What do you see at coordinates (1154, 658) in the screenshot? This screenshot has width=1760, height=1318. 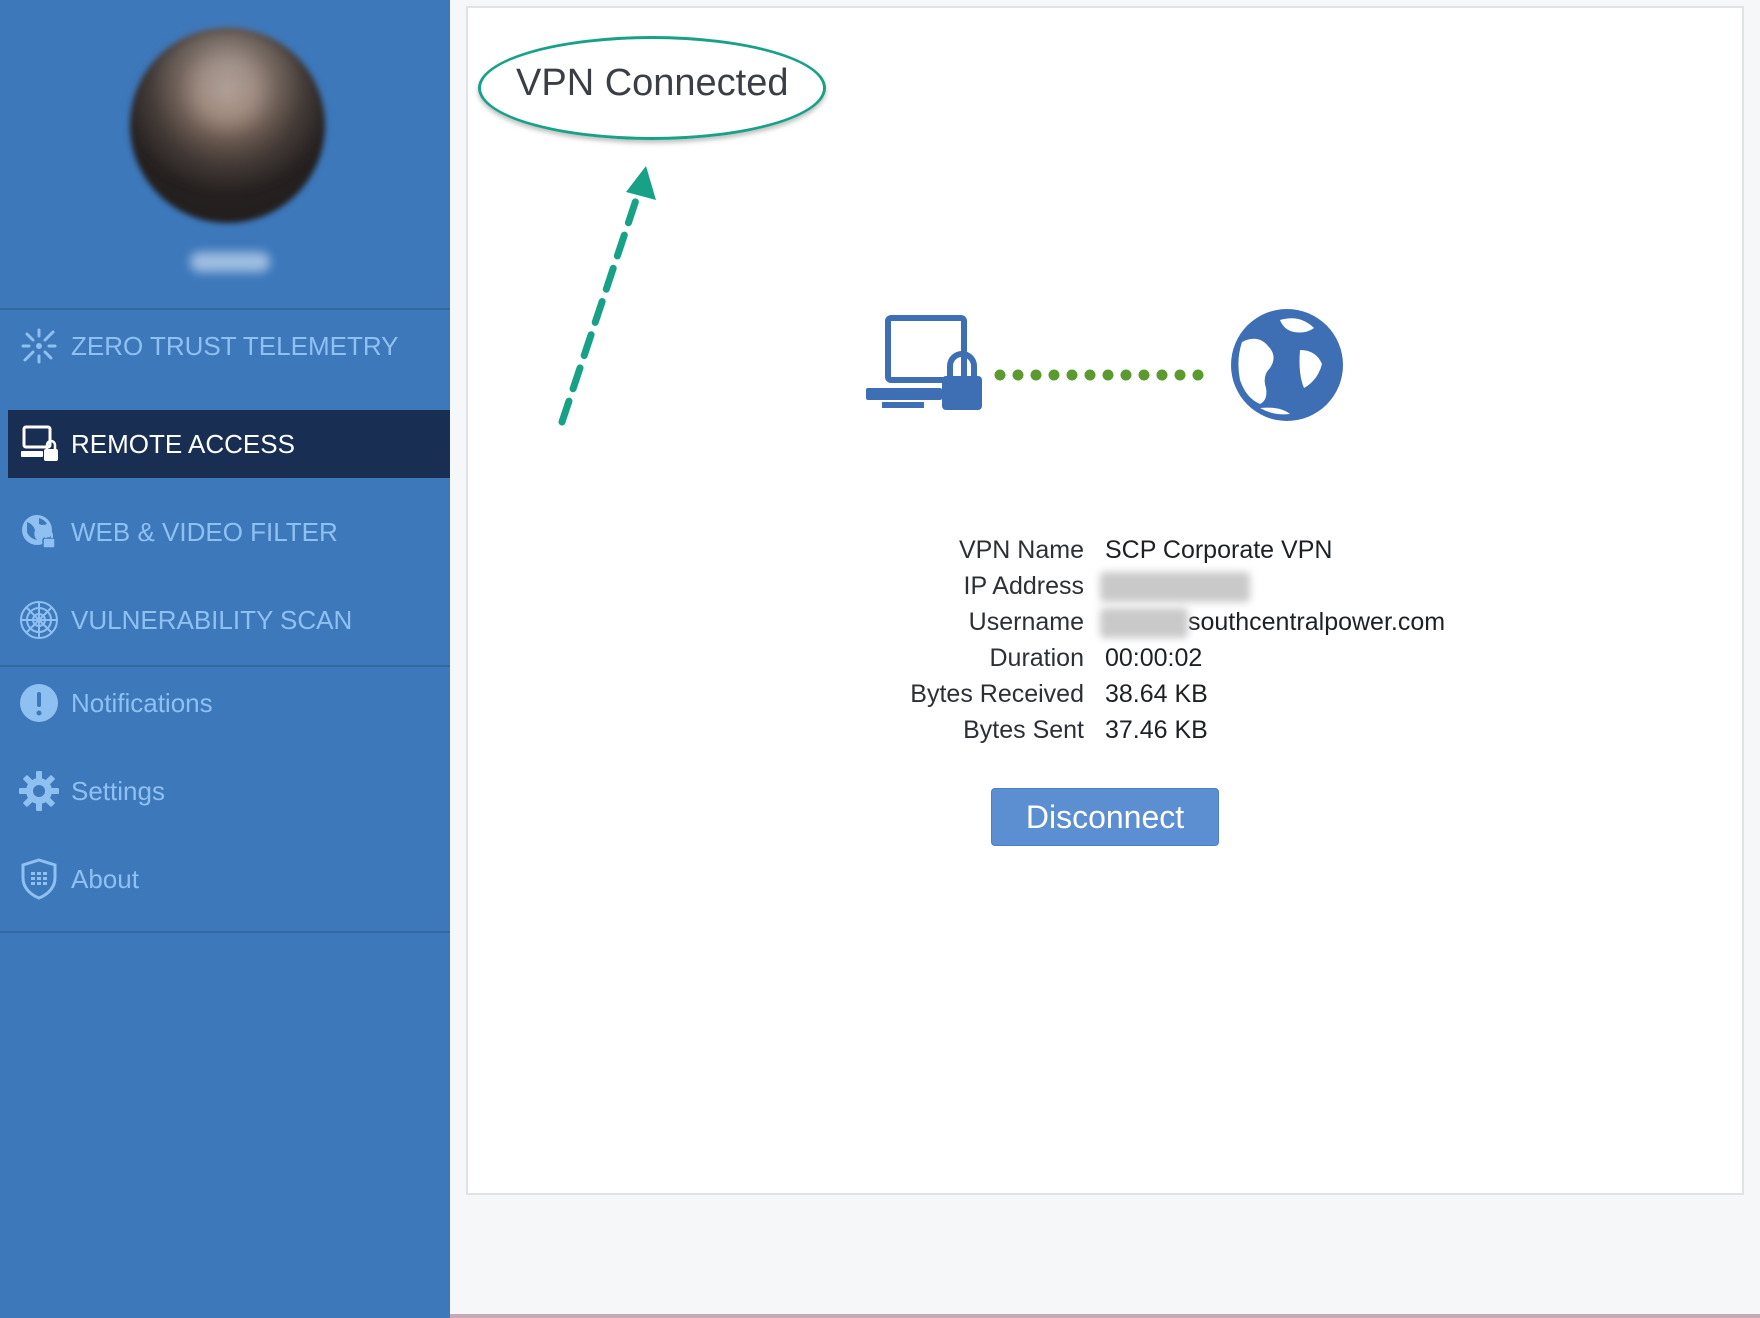 I see `detail-value: 00:00:02` at bounding box center [1154, 658].